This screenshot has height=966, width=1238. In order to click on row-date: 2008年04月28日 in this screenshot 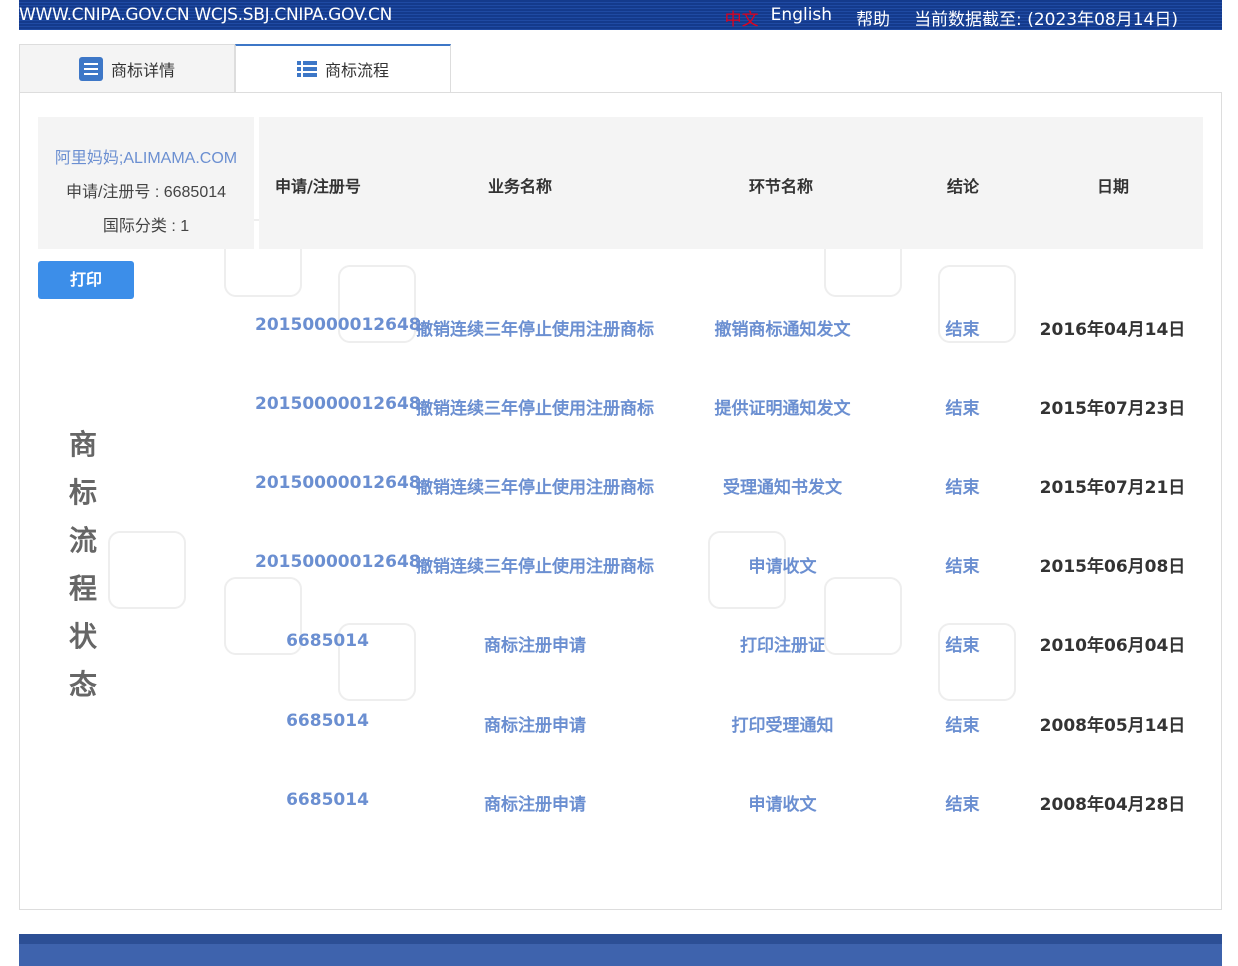, I will do `click(1112, 805)`.